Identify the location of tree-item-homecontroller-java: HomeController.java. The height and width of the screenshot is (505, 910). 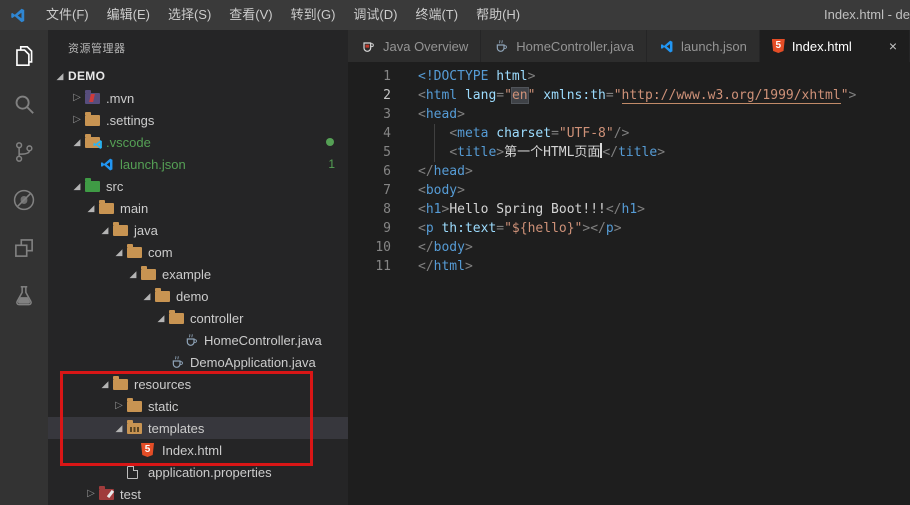
(198, 340).